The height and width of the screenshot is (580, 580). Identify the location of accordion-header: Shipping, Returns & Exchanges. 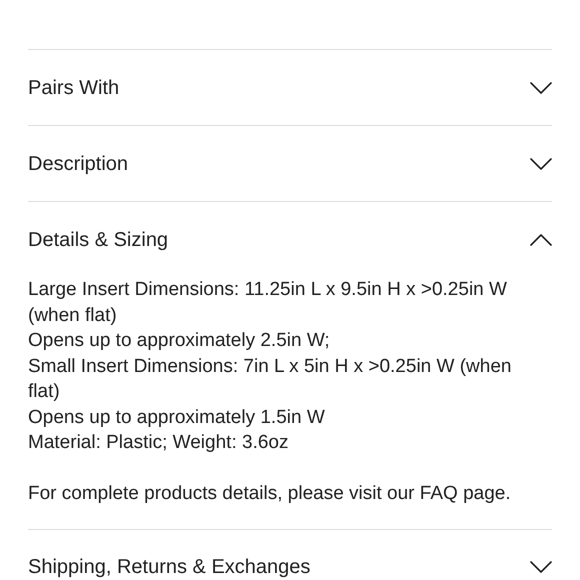
(290, 555).